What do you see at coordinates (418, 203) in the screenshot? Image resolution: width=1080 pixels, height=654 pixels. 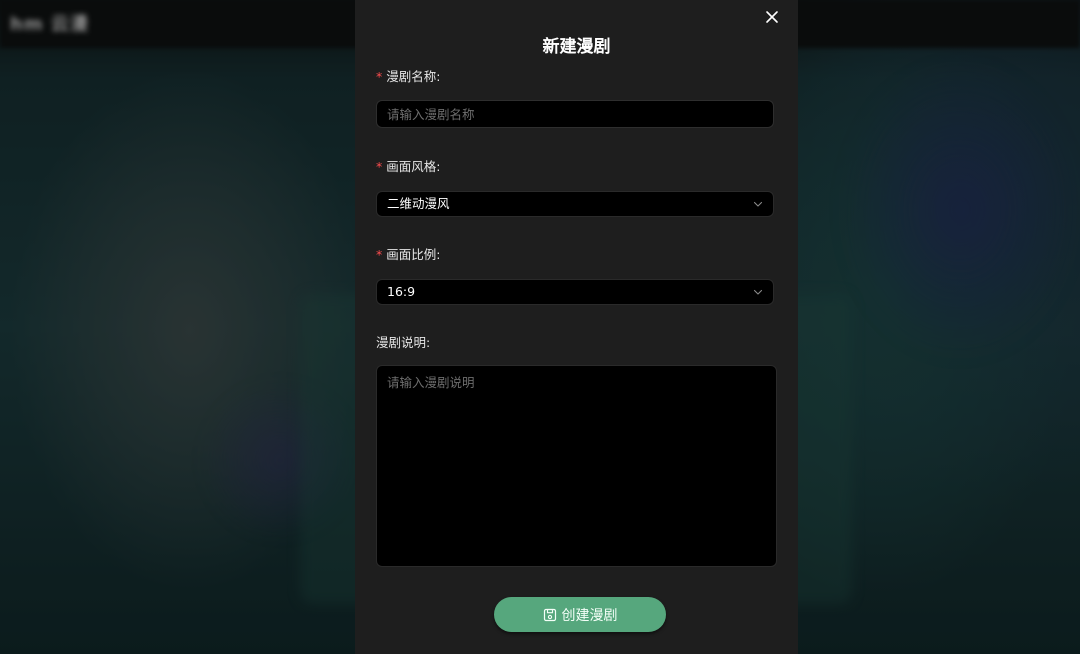 I see `style-selected-value: 二维动漫风` at bounding box center [418, 203].